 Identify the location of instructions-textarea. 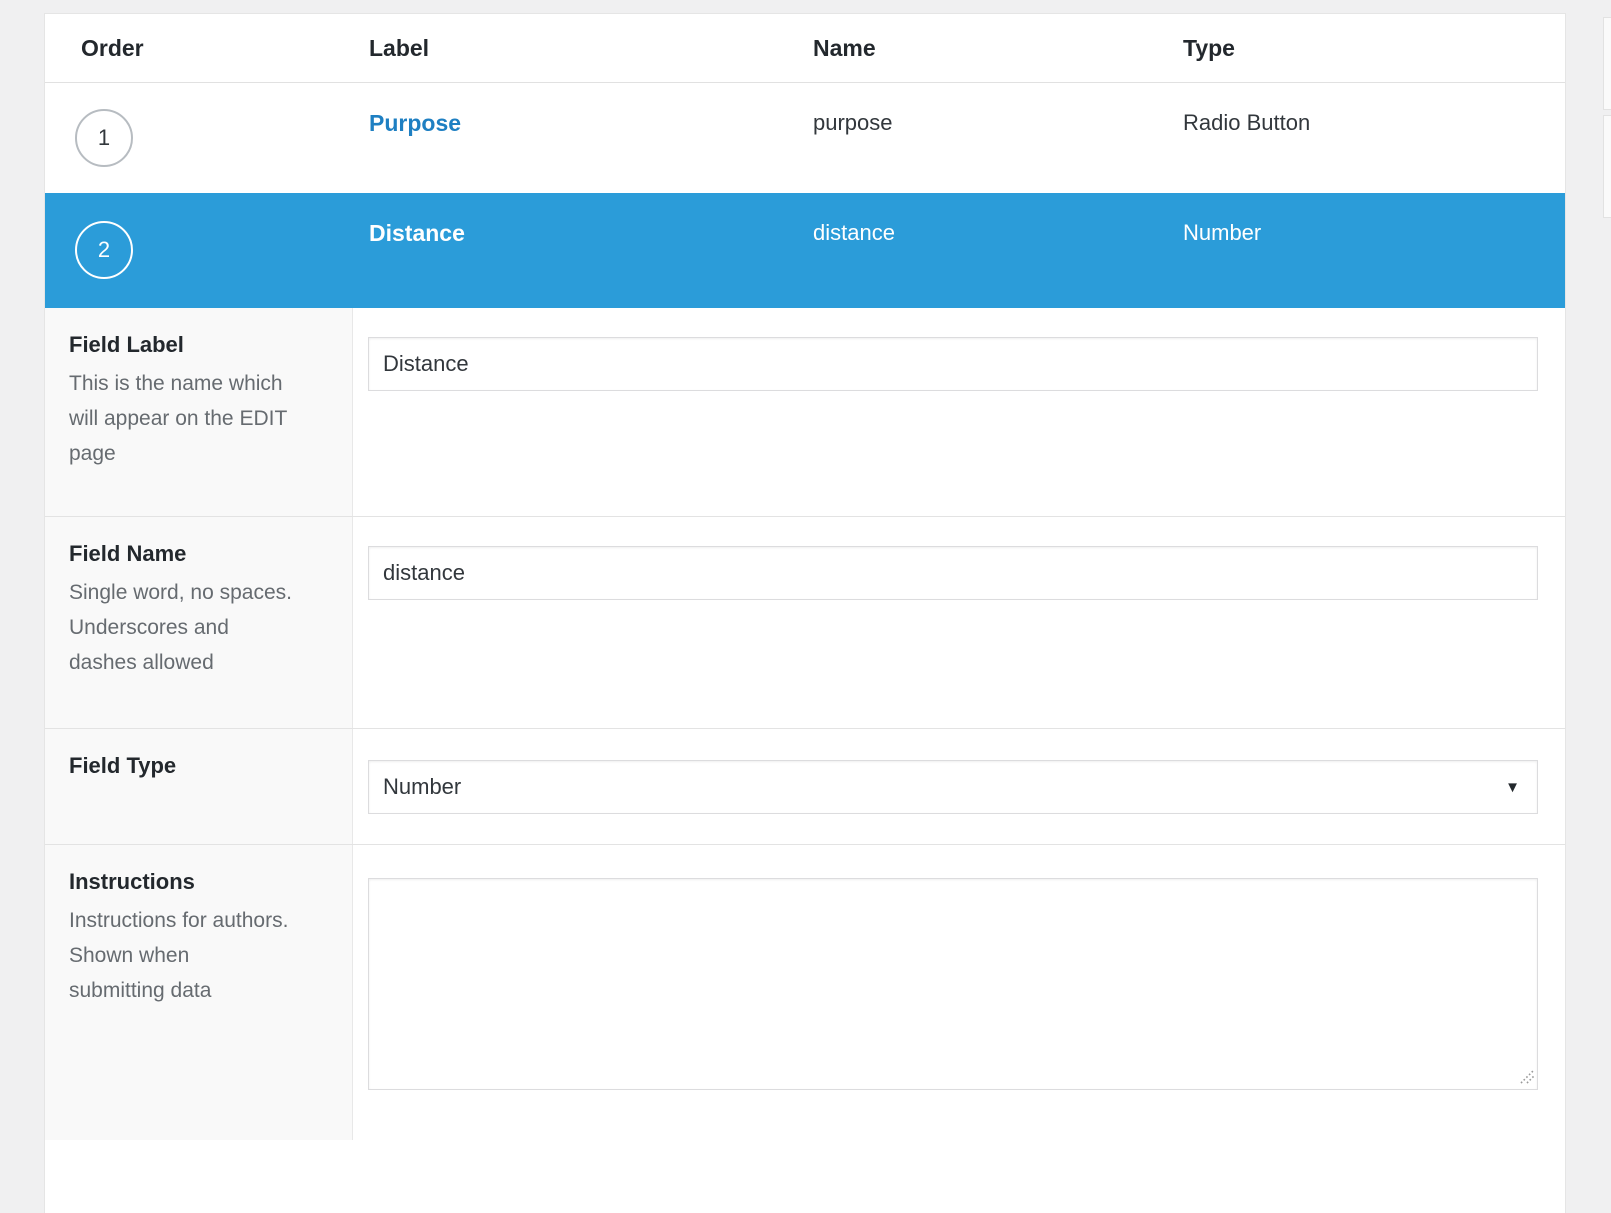
(953, 984).